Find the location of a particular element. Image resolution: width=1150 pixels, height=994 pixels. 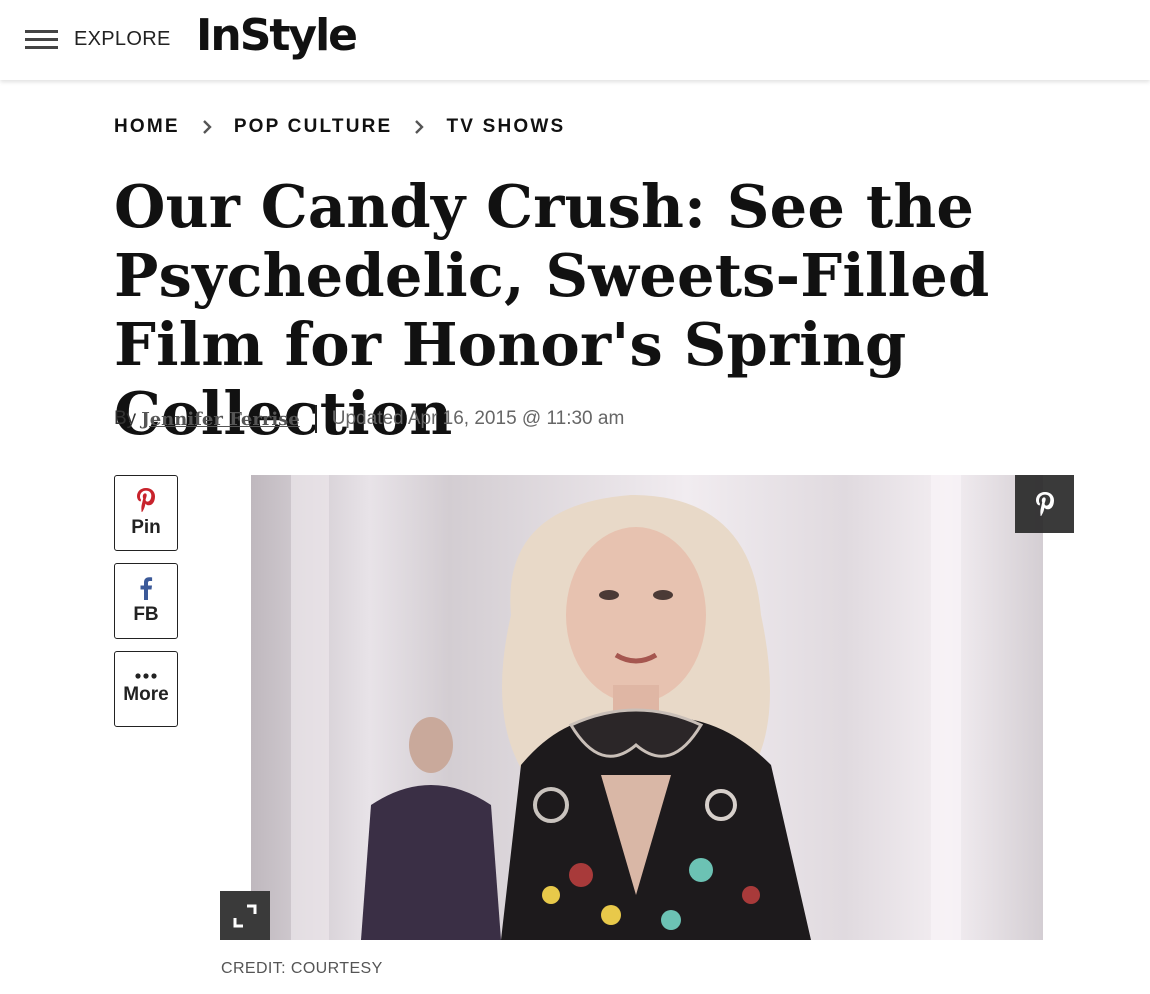

more-share-button: More is located at coordinates (146, 689).